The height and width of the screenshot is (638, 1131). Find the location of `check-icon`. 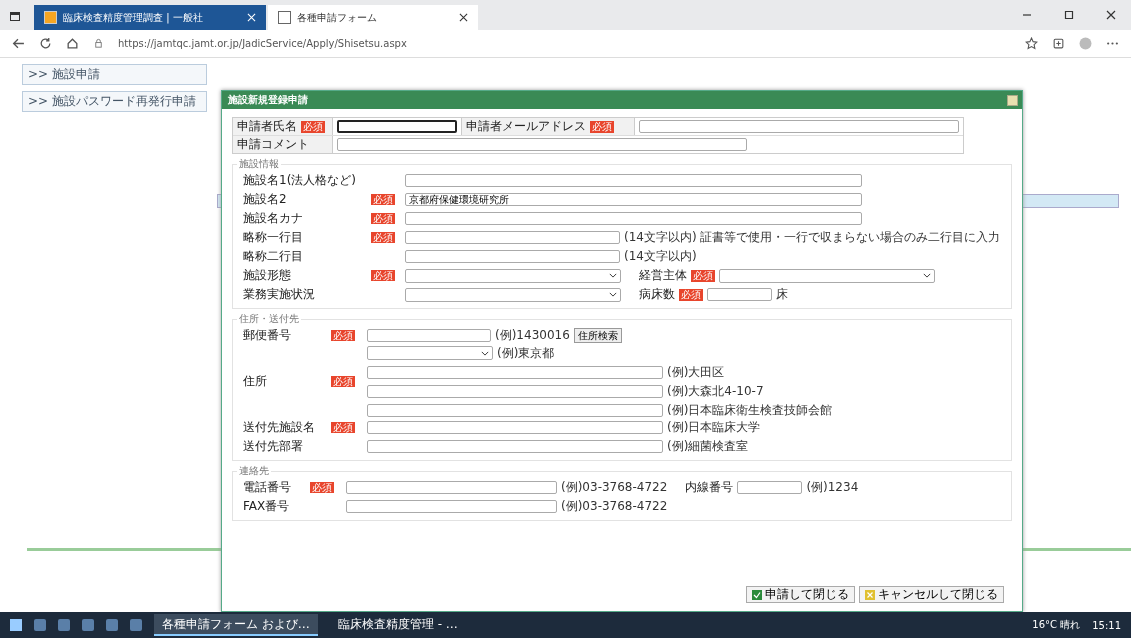

check-icon is located at coordinates (757, 594).